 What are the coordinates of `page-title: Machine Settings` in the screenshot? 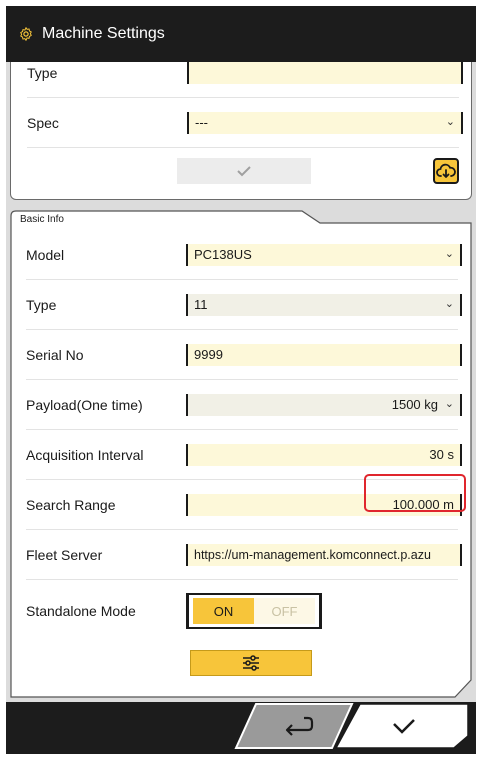 It's located at (103, 33).